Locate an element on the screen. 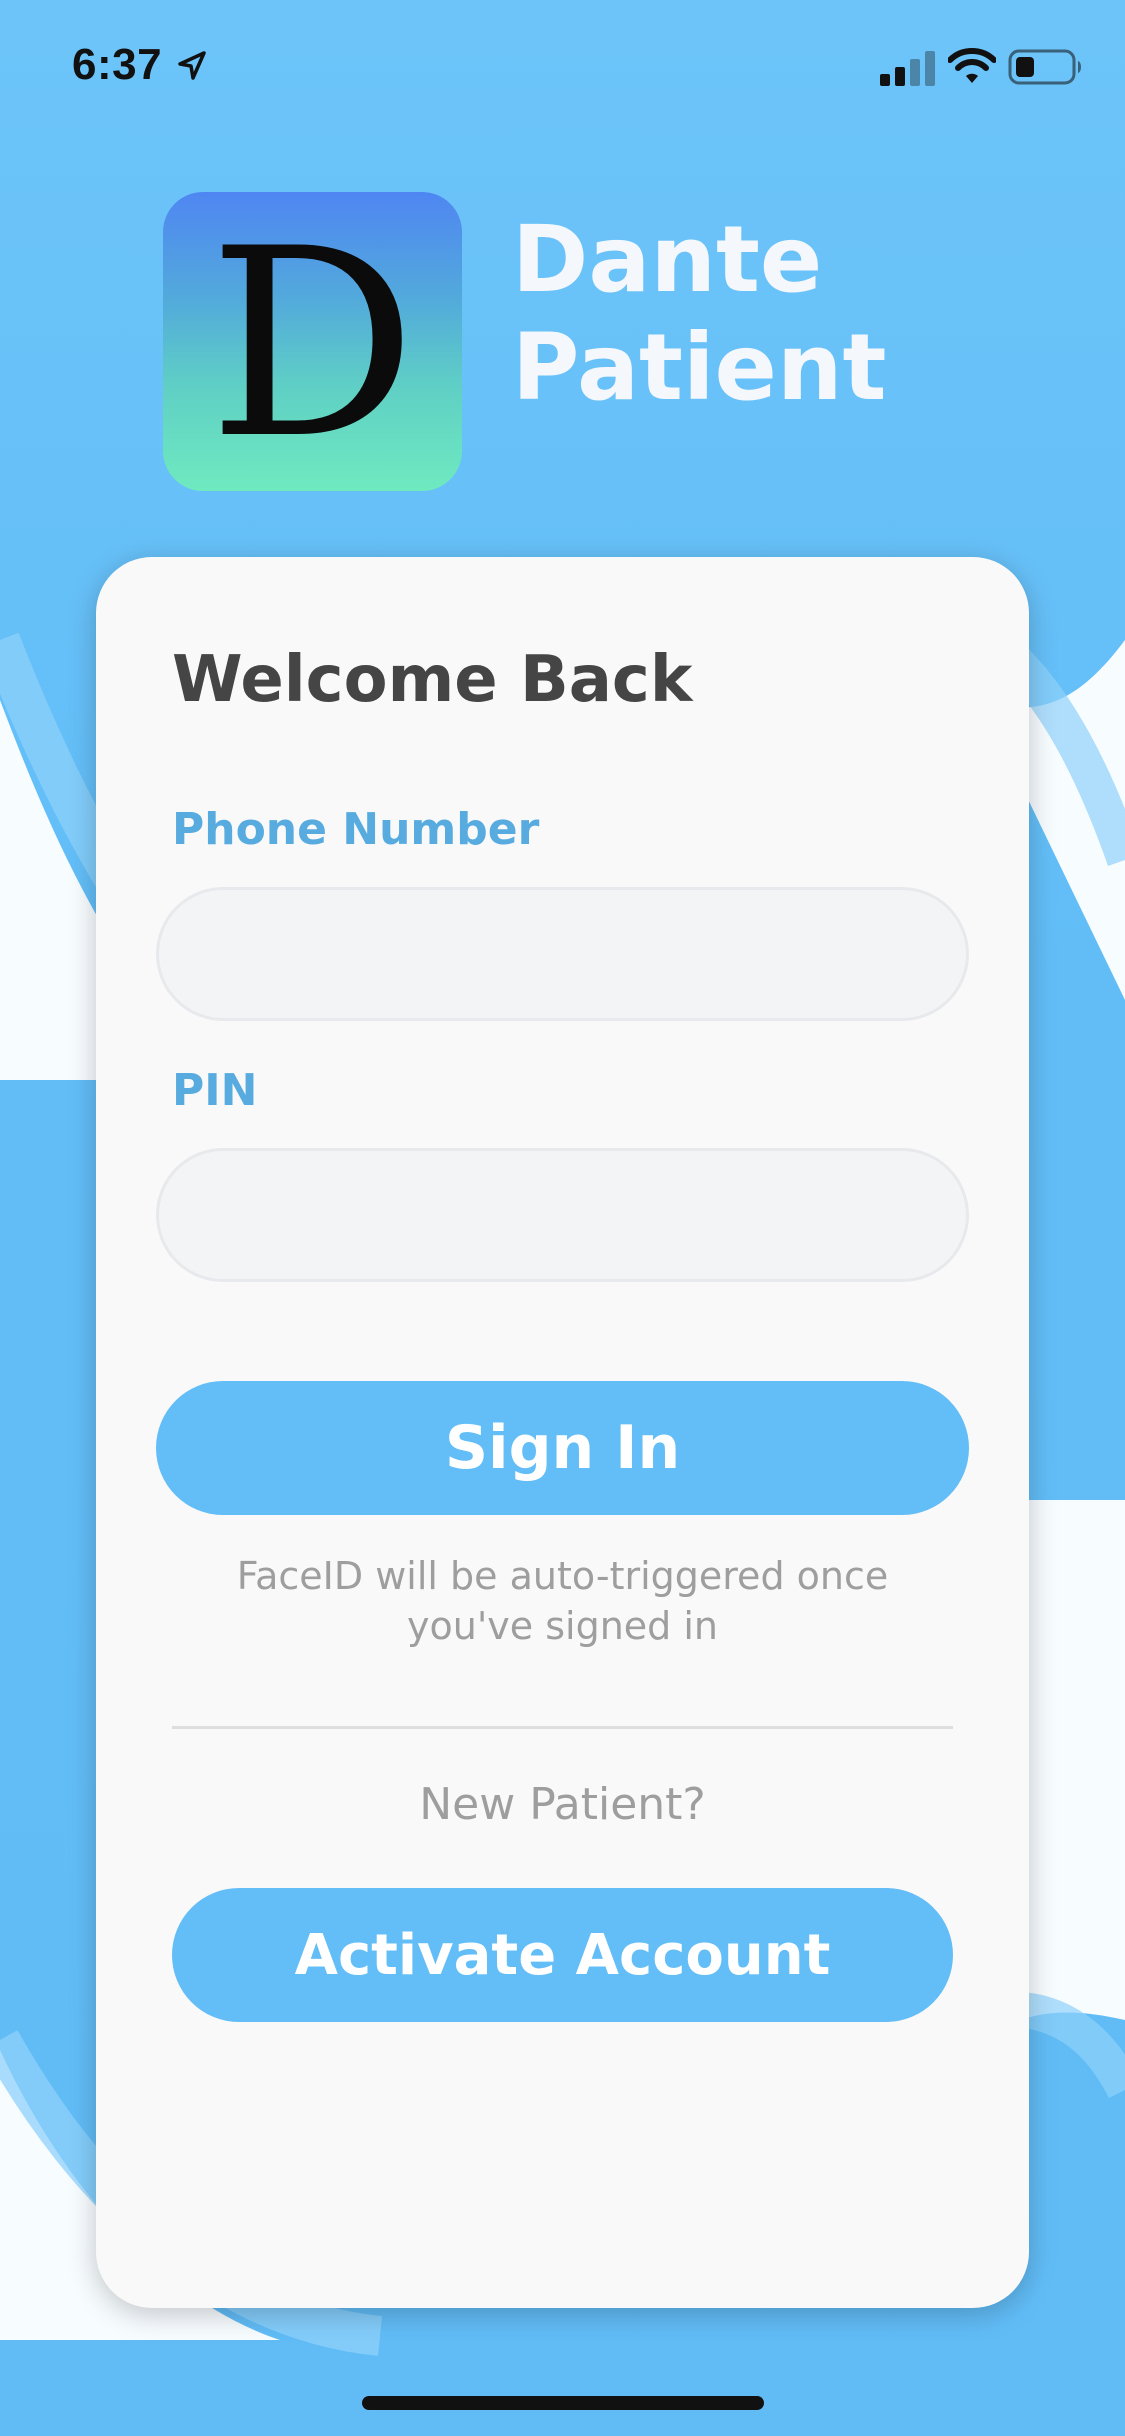  card-title: Welcome Back is located at coordinates (432, 680).